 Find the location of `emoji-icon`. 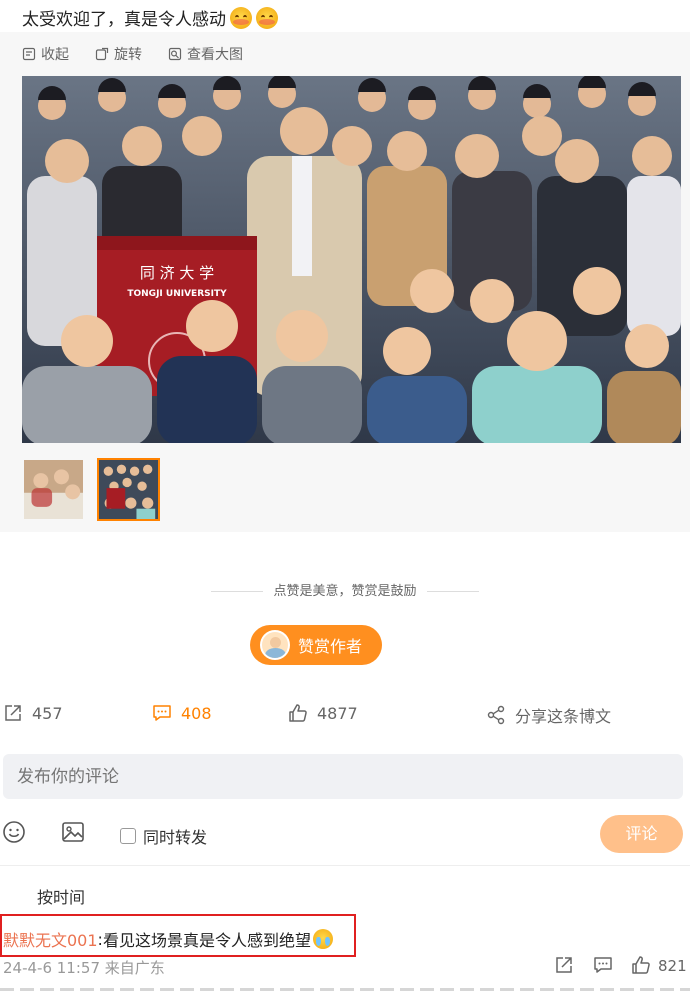

emoji-icon is located at coordinates (14, 832).